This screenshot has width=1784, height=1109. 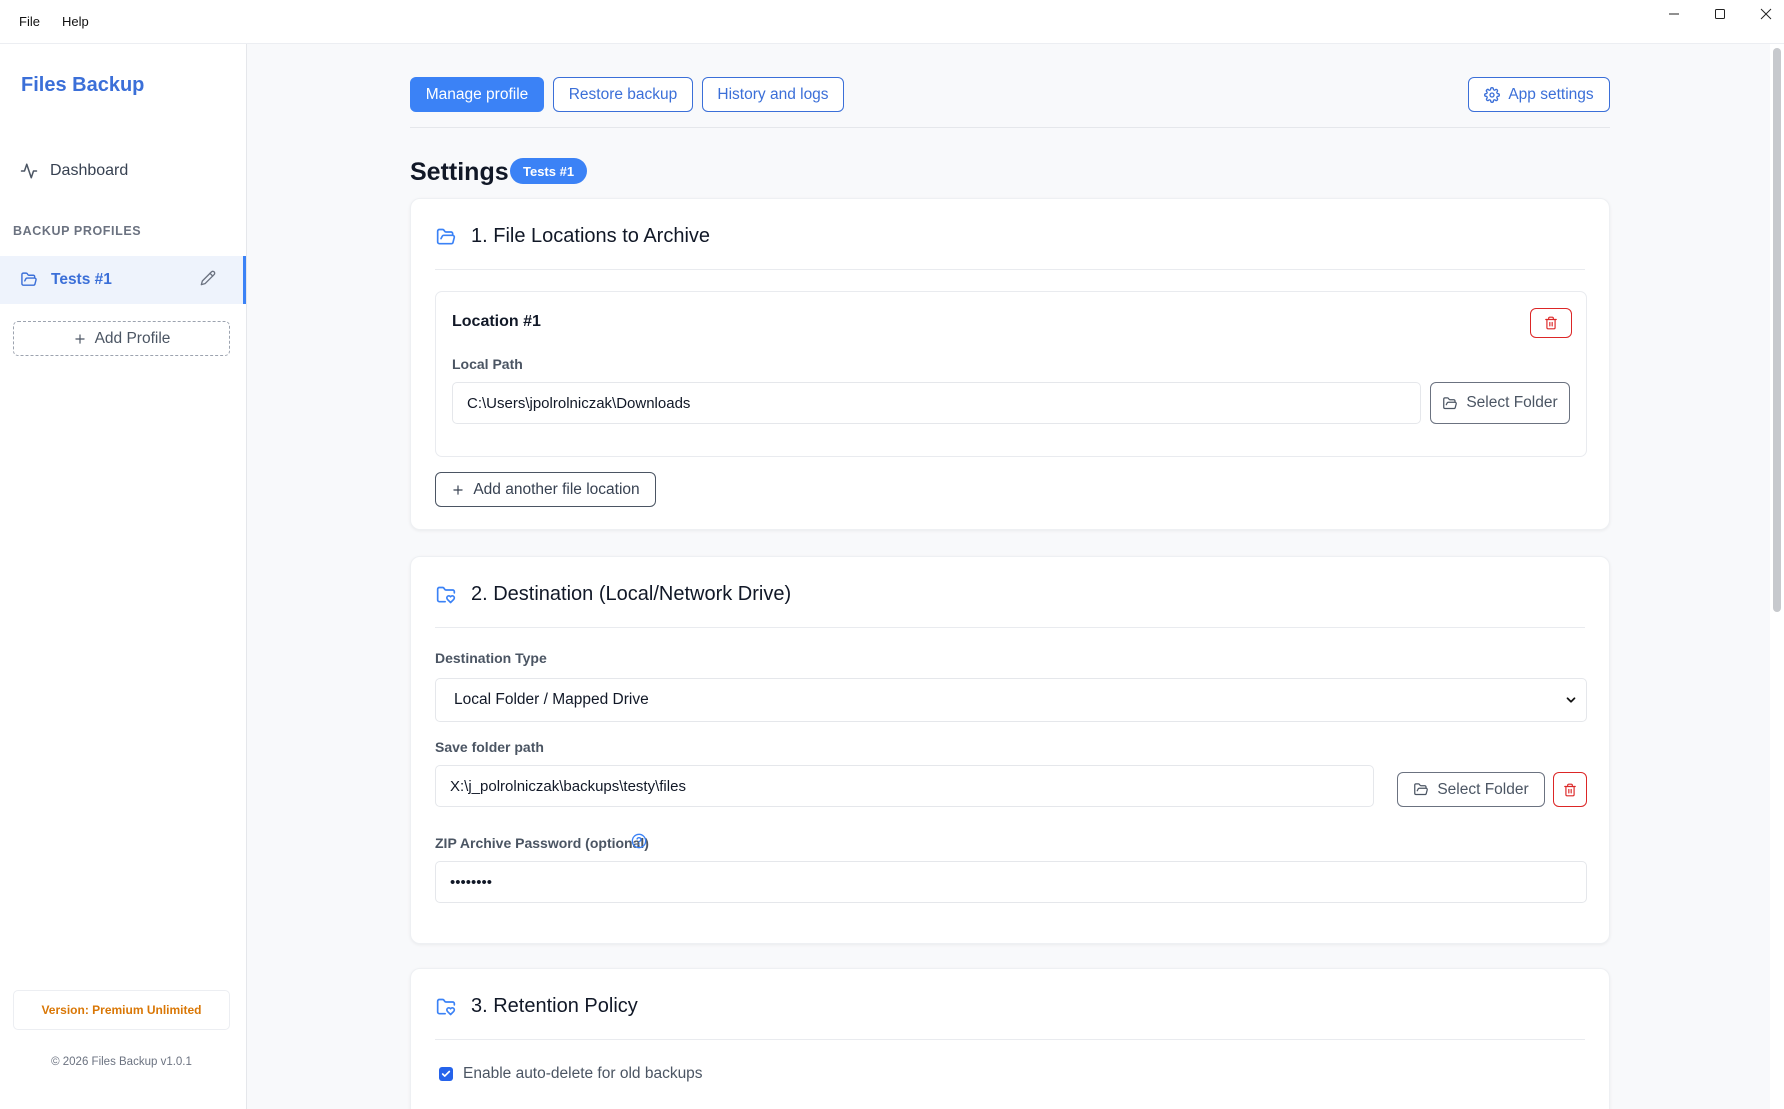 What do you see at coordinates (936, 403) in the screenshot?
I see `local-path-input: C:\Users\jpolrolniczak\Downloads` at bounding box center [936, 403].